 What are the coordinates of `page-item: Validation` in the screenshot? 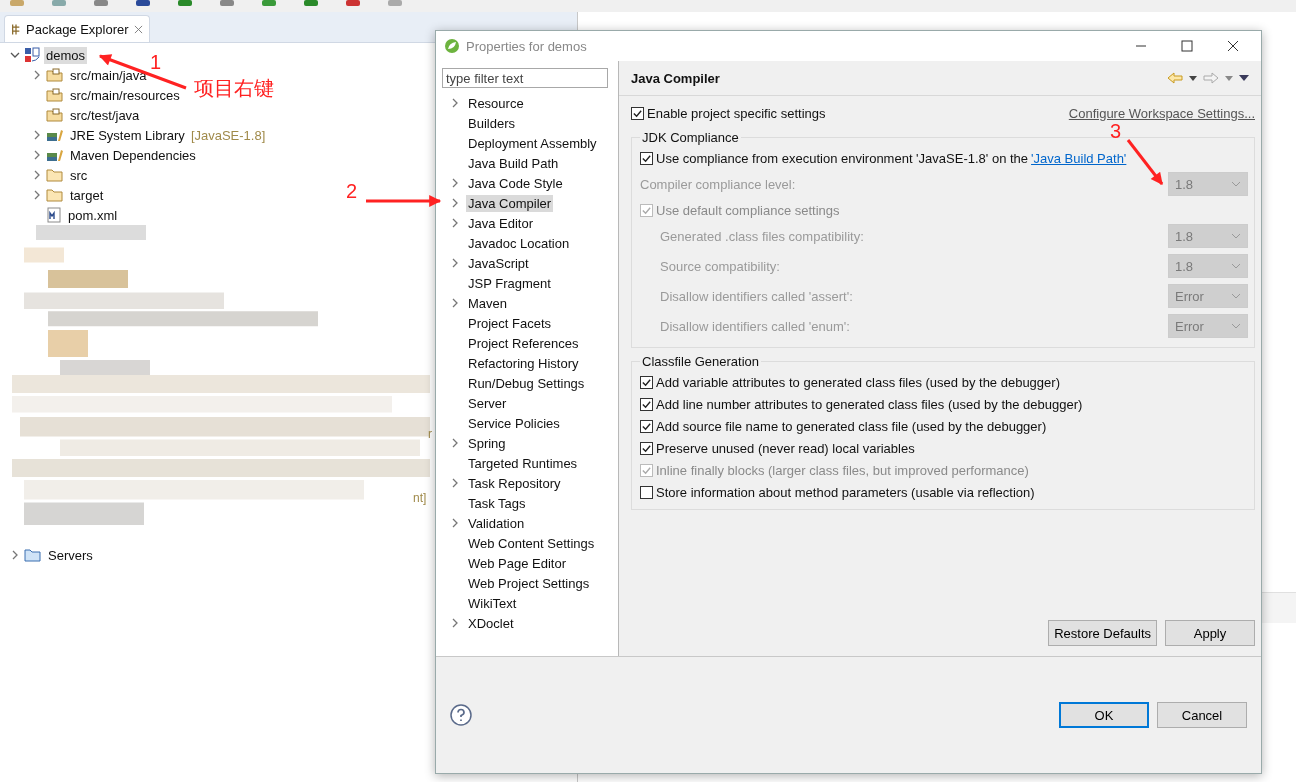 It's located at (496, 523).